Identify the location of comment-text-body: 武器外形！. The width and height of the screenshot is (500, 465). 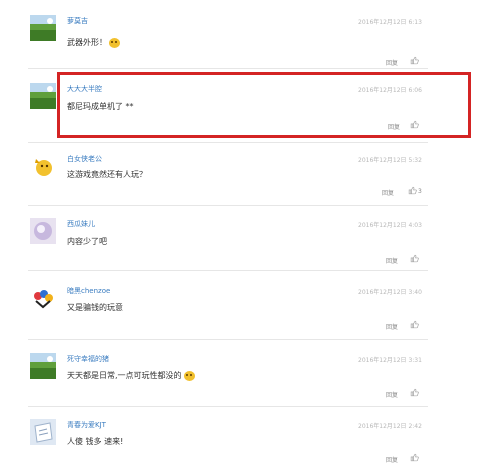
(87, 42).